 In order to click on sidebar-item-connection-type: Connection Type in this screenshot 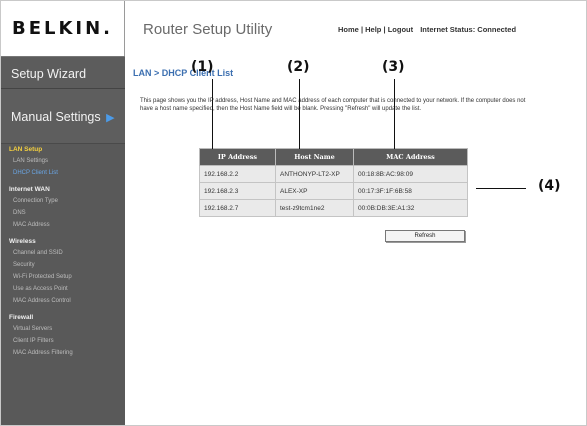, I will do `click(63, 201)`.